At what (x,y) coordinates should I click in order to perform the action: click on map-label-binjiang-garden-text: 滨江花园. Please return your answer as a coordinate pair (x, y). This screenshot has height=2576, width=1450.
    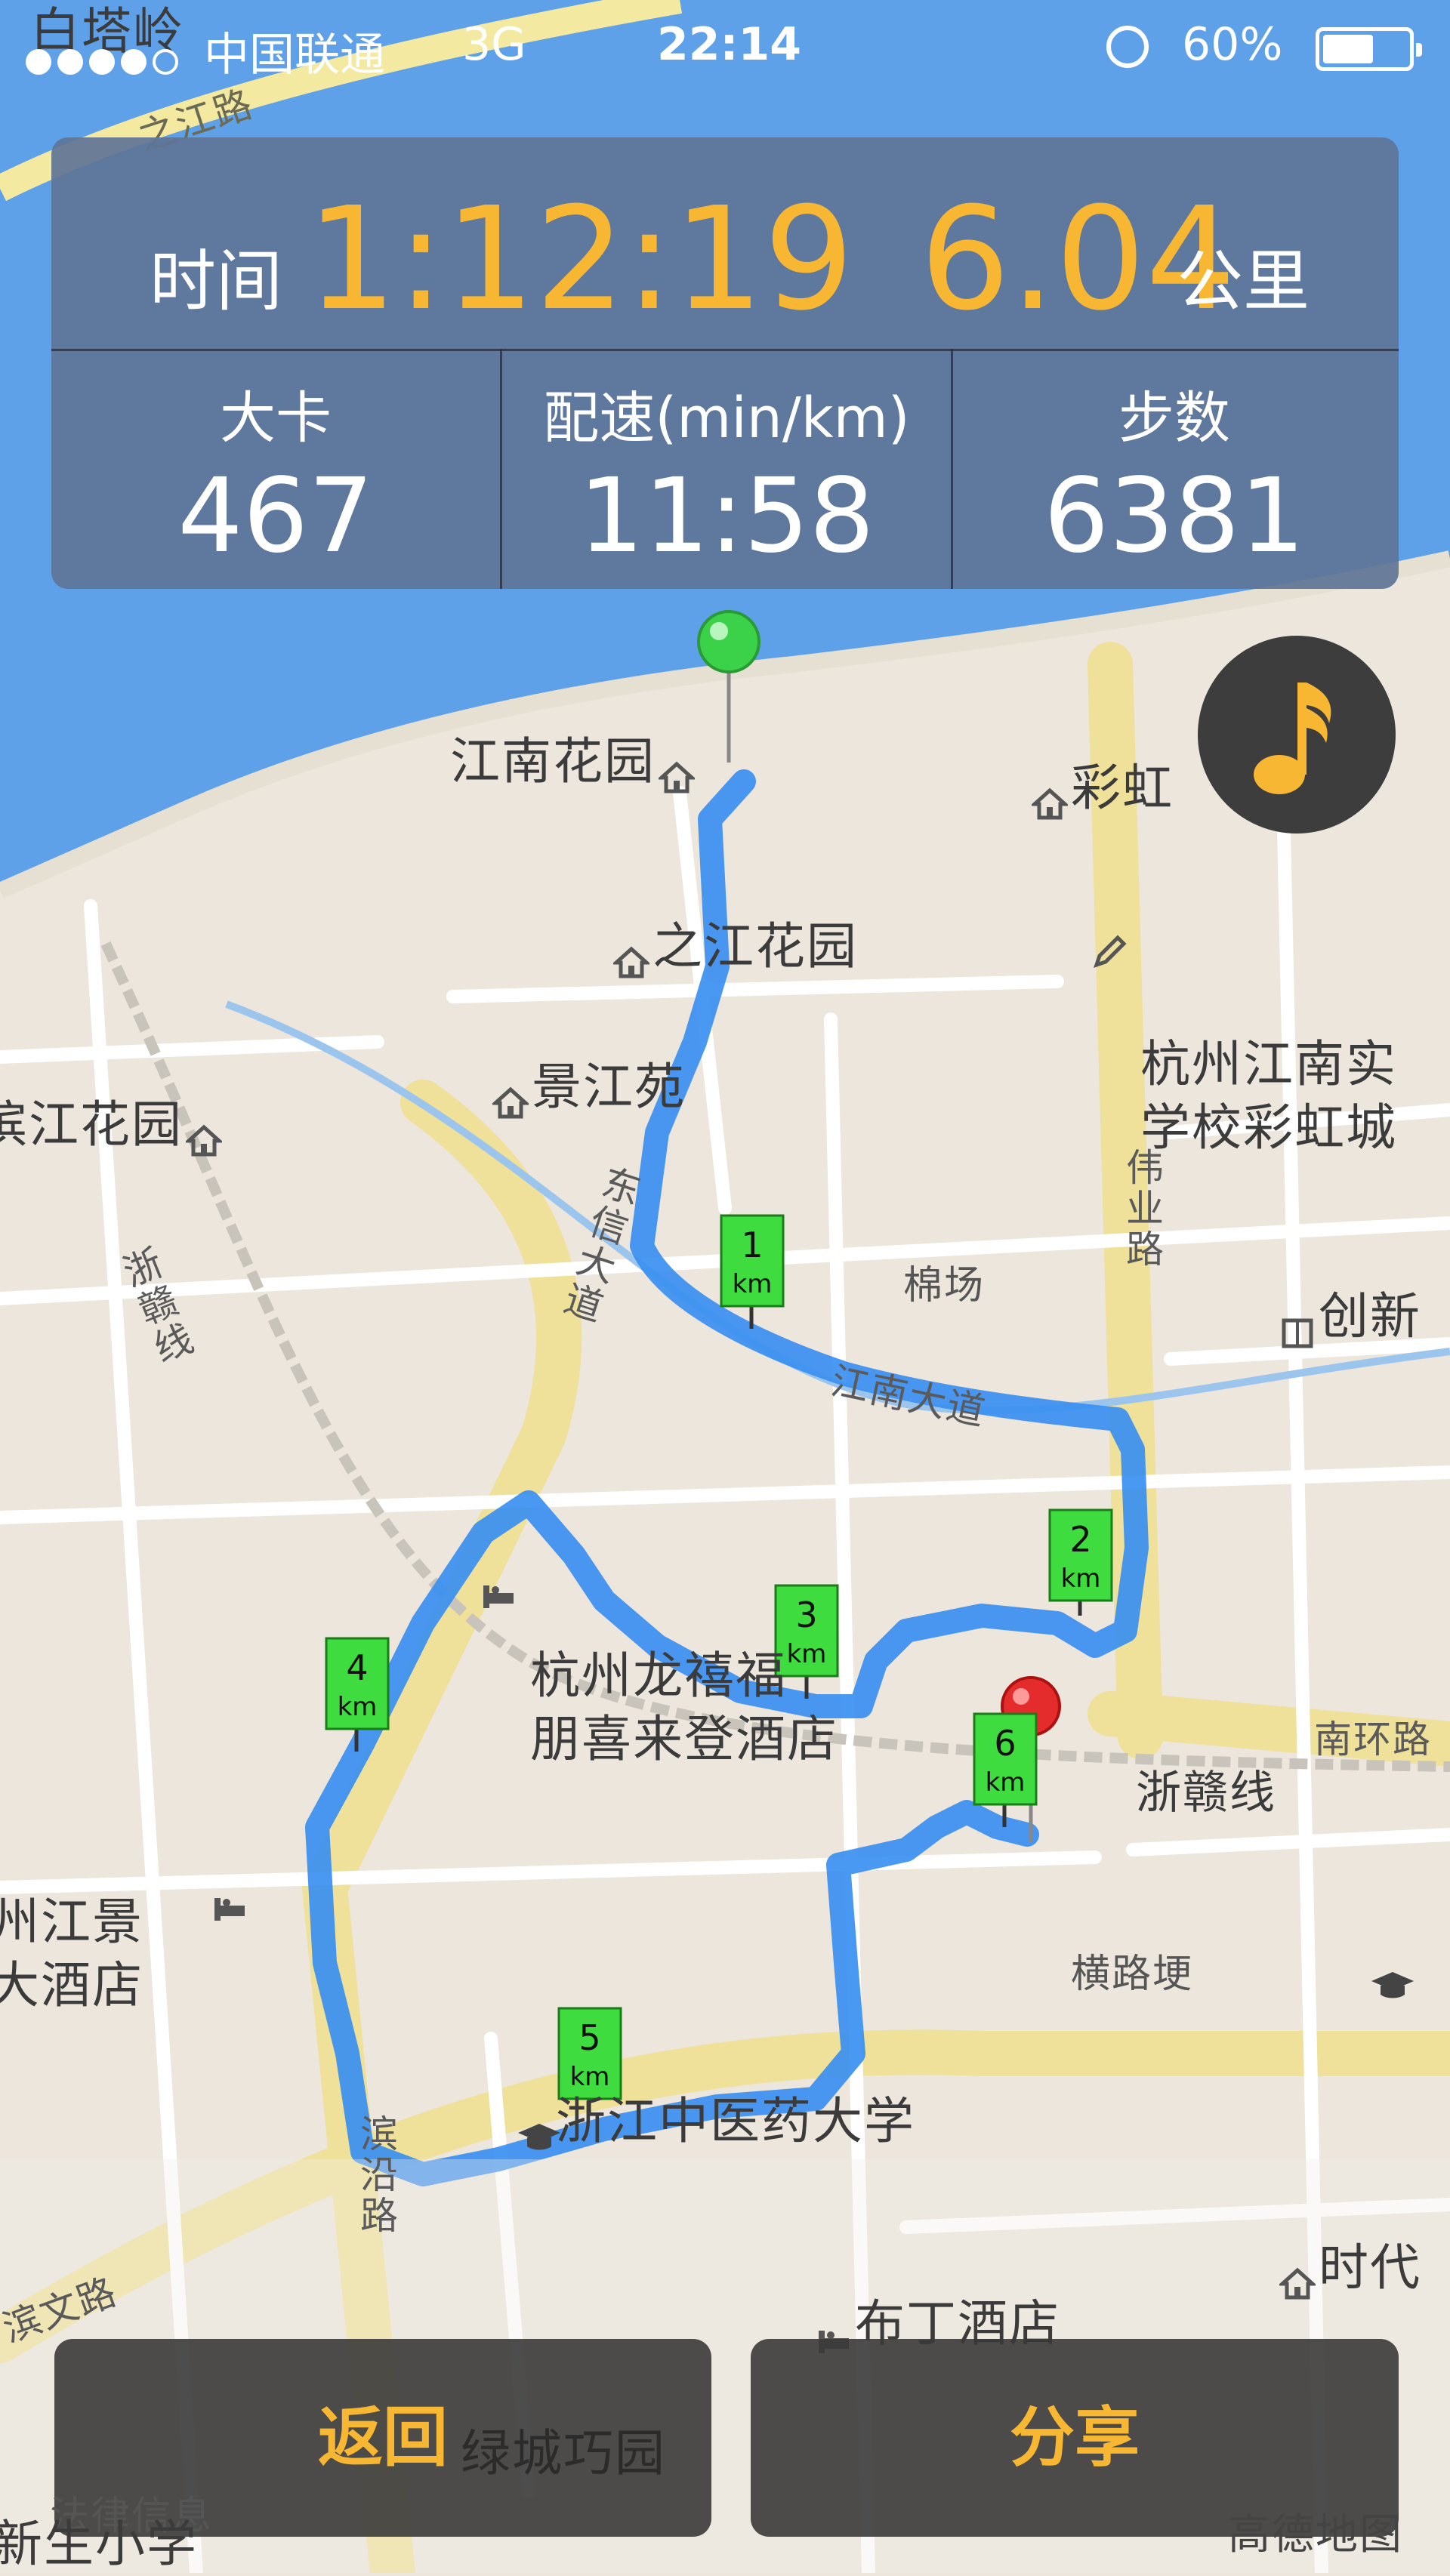
    Looking at the image, I should click on (91, 1124).